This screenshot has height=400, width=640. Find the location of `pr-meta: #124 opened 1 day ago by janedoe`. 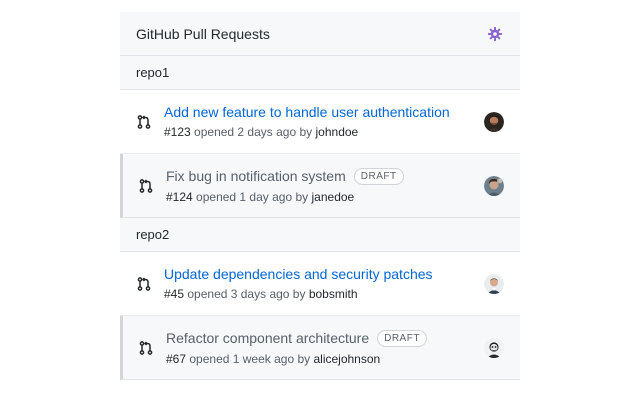

pr-meta: #124 opened 1 day ago by janedoe is located at coordinates (321, 197).